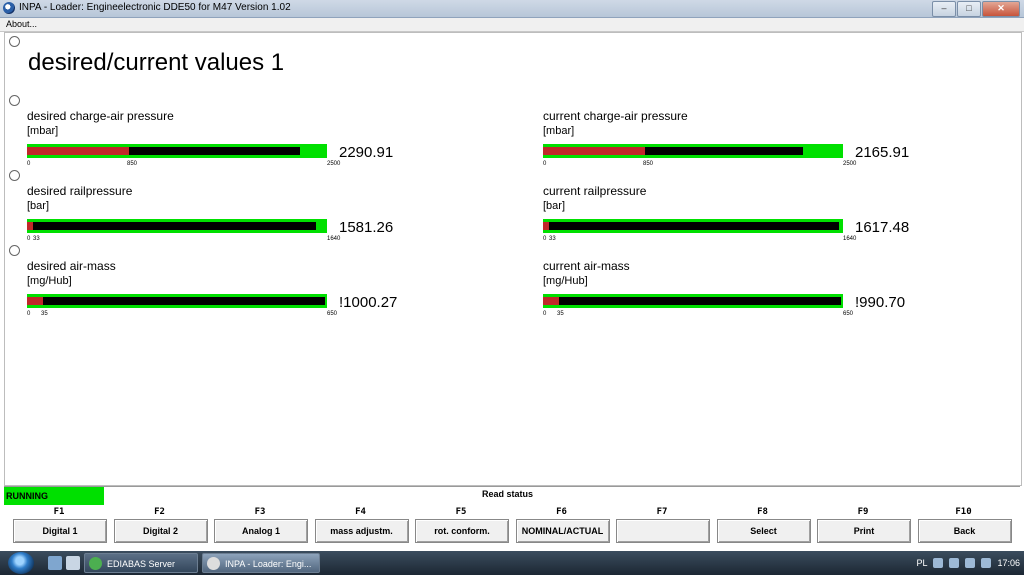 The image size is (1024, 575). I want to click on minimize-button: –, so click(944, 9).